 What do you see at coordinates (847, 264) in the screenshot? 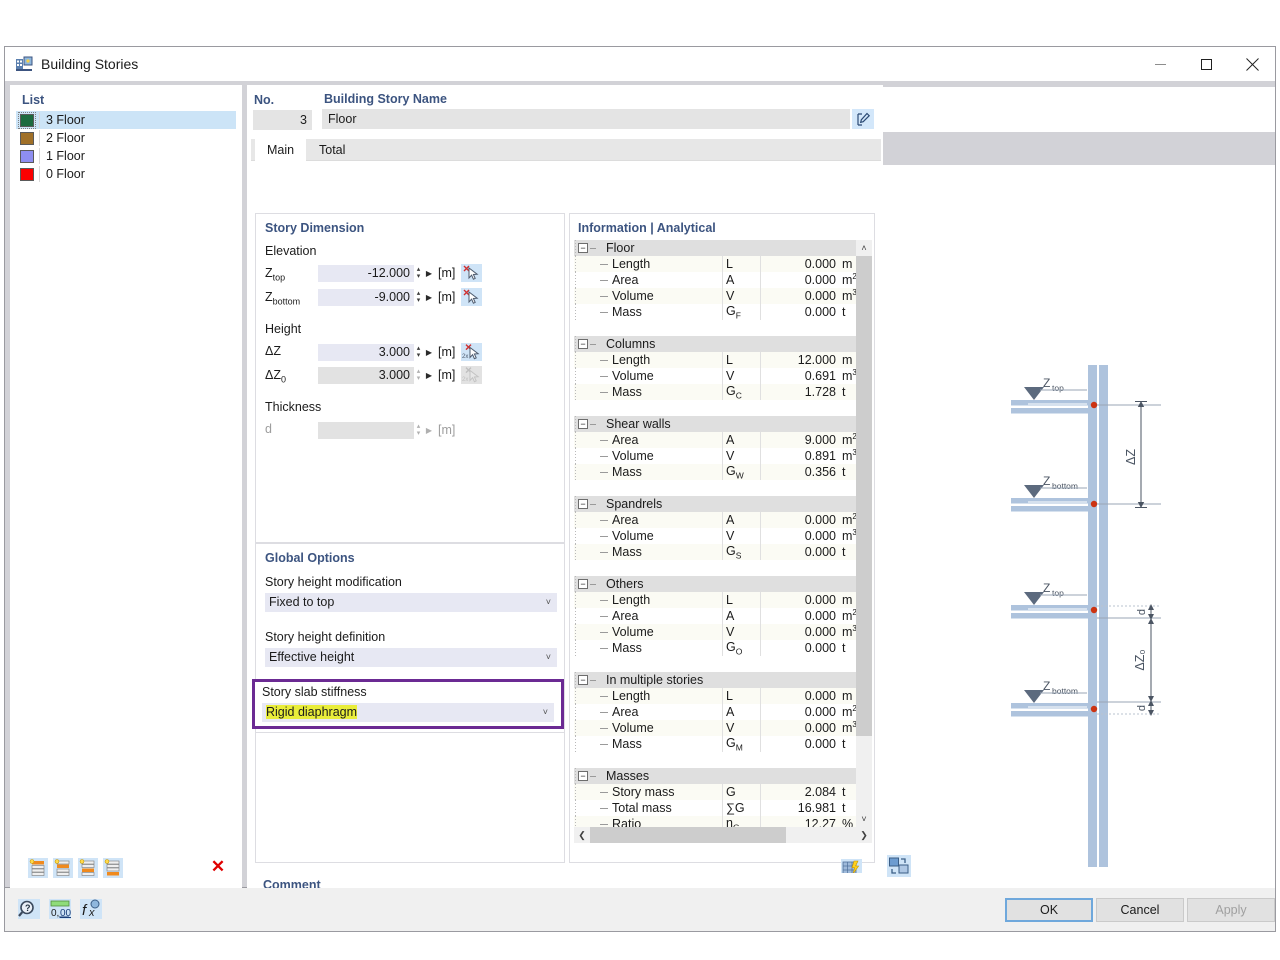
I see `tree-row-unit: m` at bounding box center [847, 264].